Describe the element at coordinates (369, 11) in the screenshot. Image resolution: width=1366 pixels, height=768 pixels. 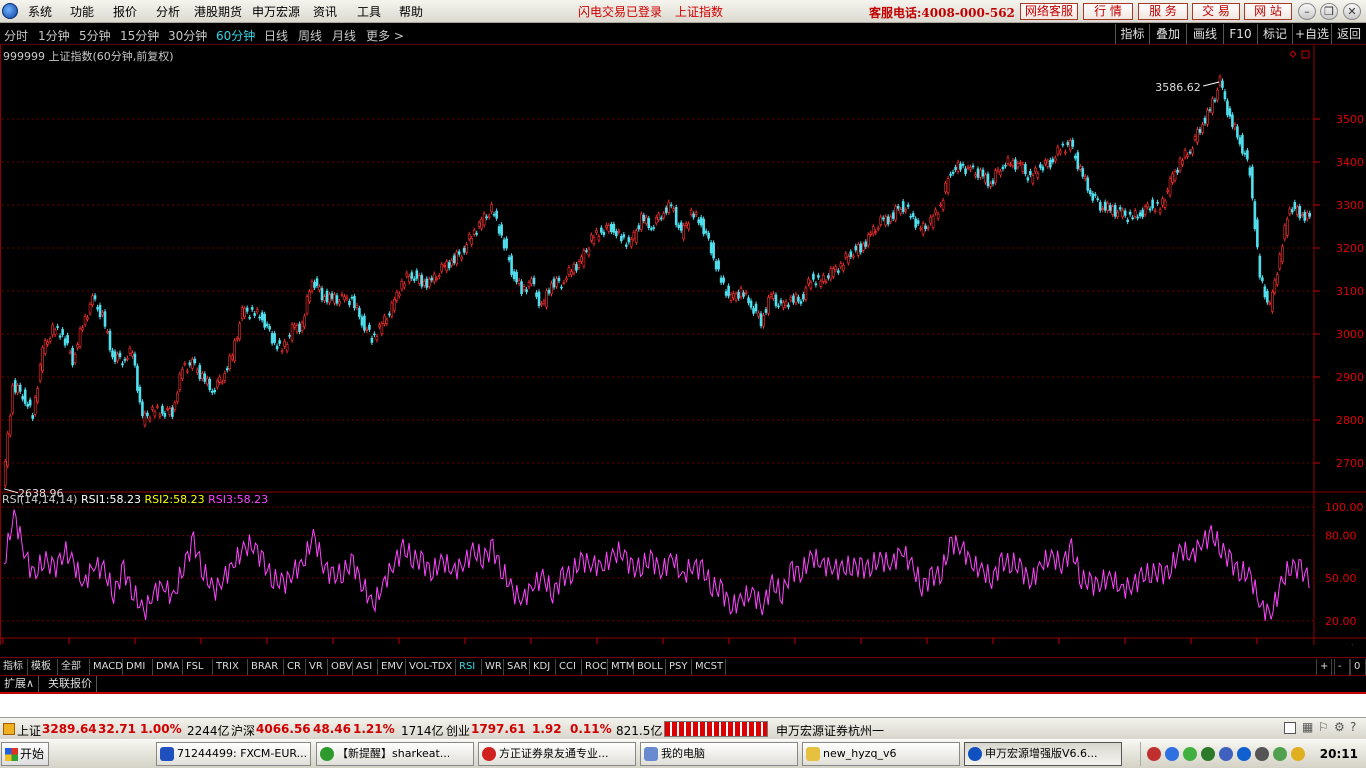
I see `menu-tools: 工具` at that location.